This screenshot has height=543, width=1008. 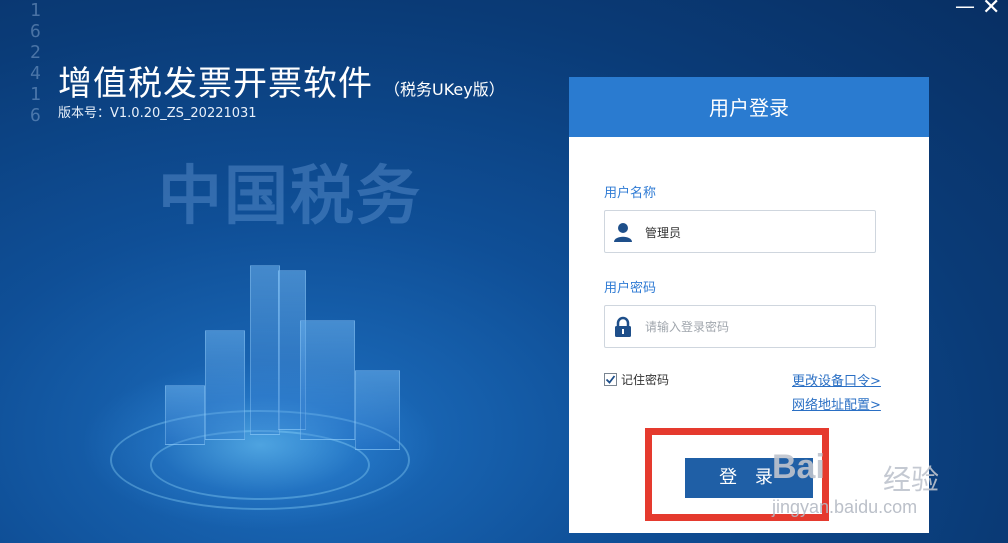 What do you see at coordinates (755, 327) in the screenshot?
I see `password-input` at bounding box center [755, 327].